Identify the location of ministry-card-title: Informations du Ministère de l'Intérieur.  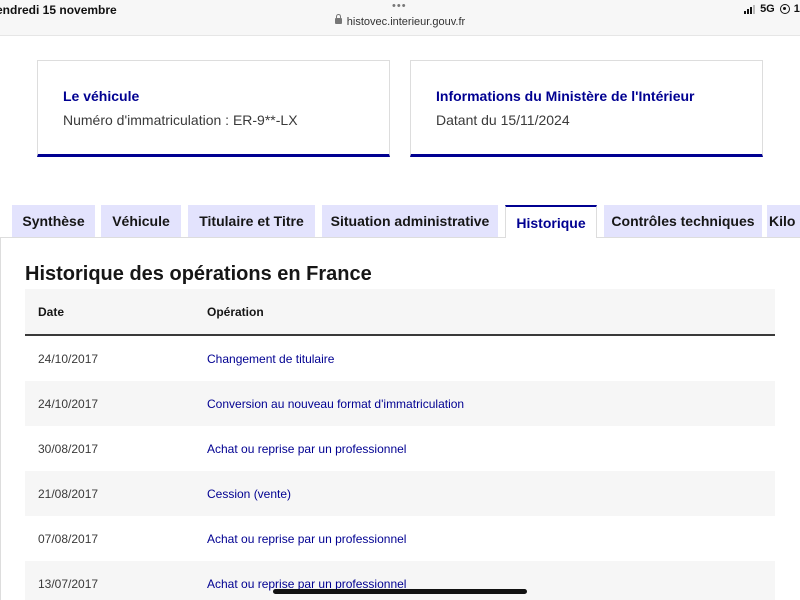
(565, 96).